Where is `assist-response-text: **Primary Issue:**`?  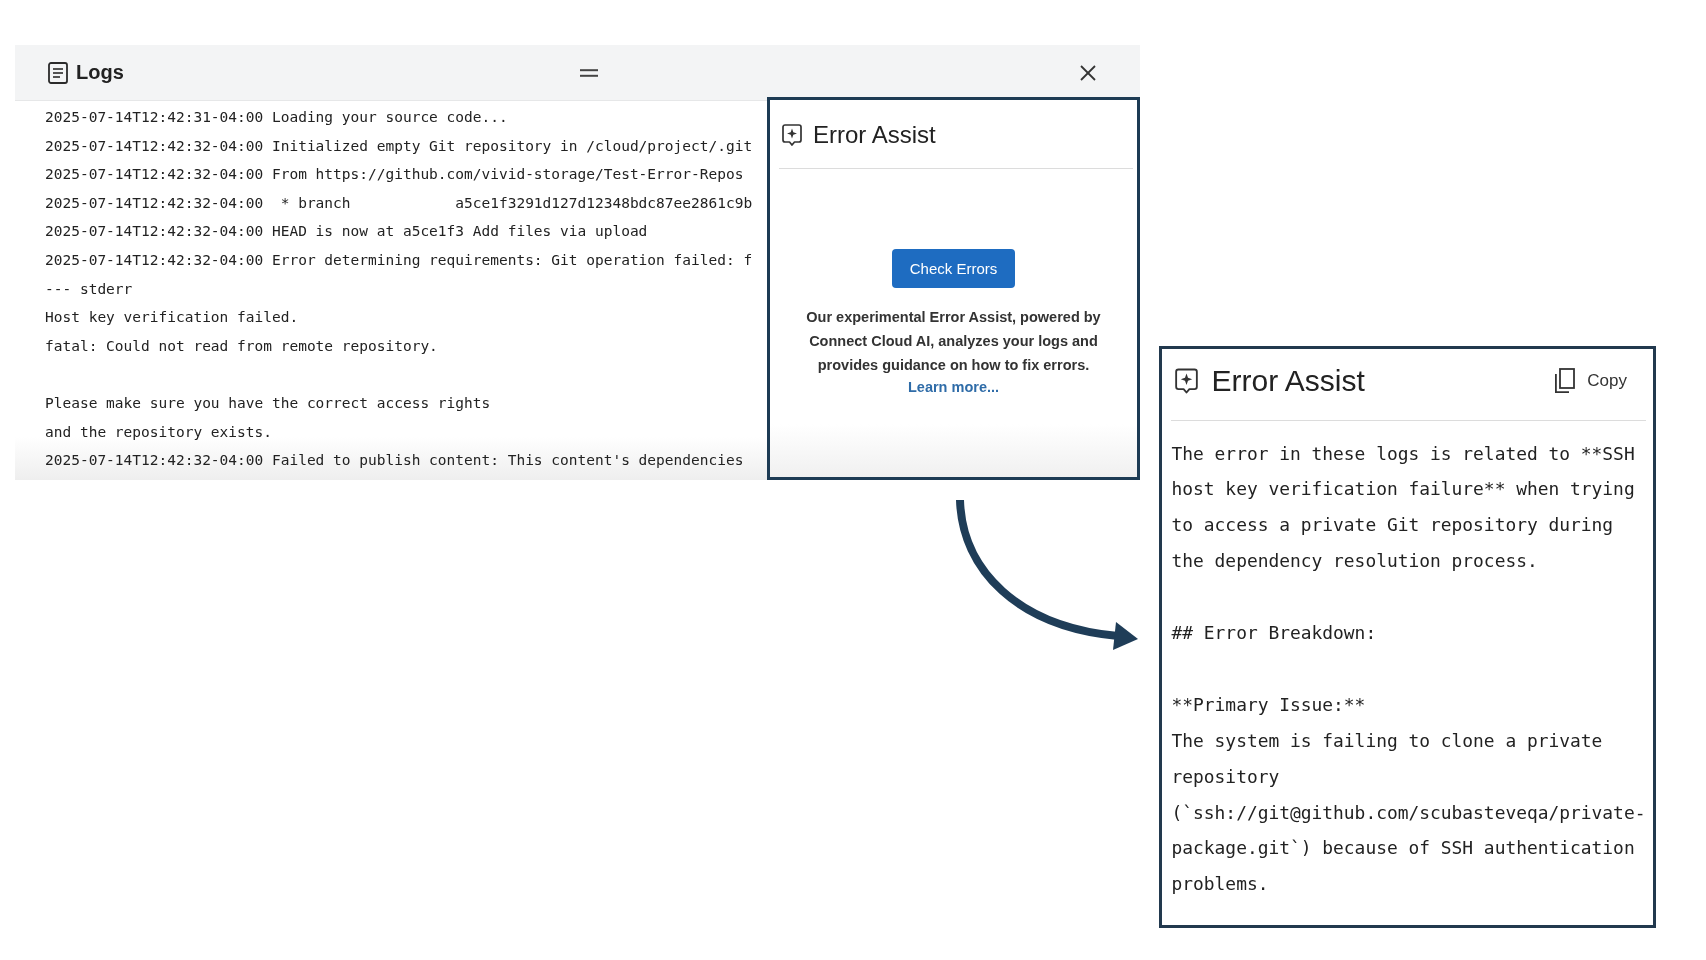 assist-response-text: **Primary Issue:** is located at coordinates (1269, 704).